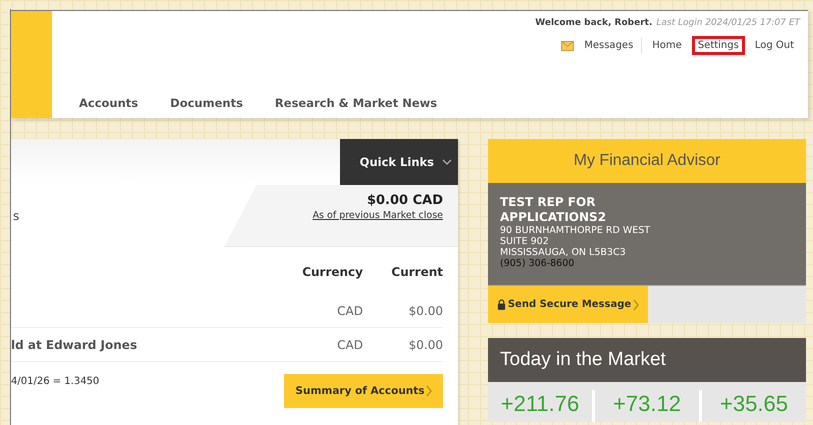 The width and height of the screenshot is (813, 425). Describe the element at coordinates (667, 45) in the screenshot. I see `header-link: Home` at that location.